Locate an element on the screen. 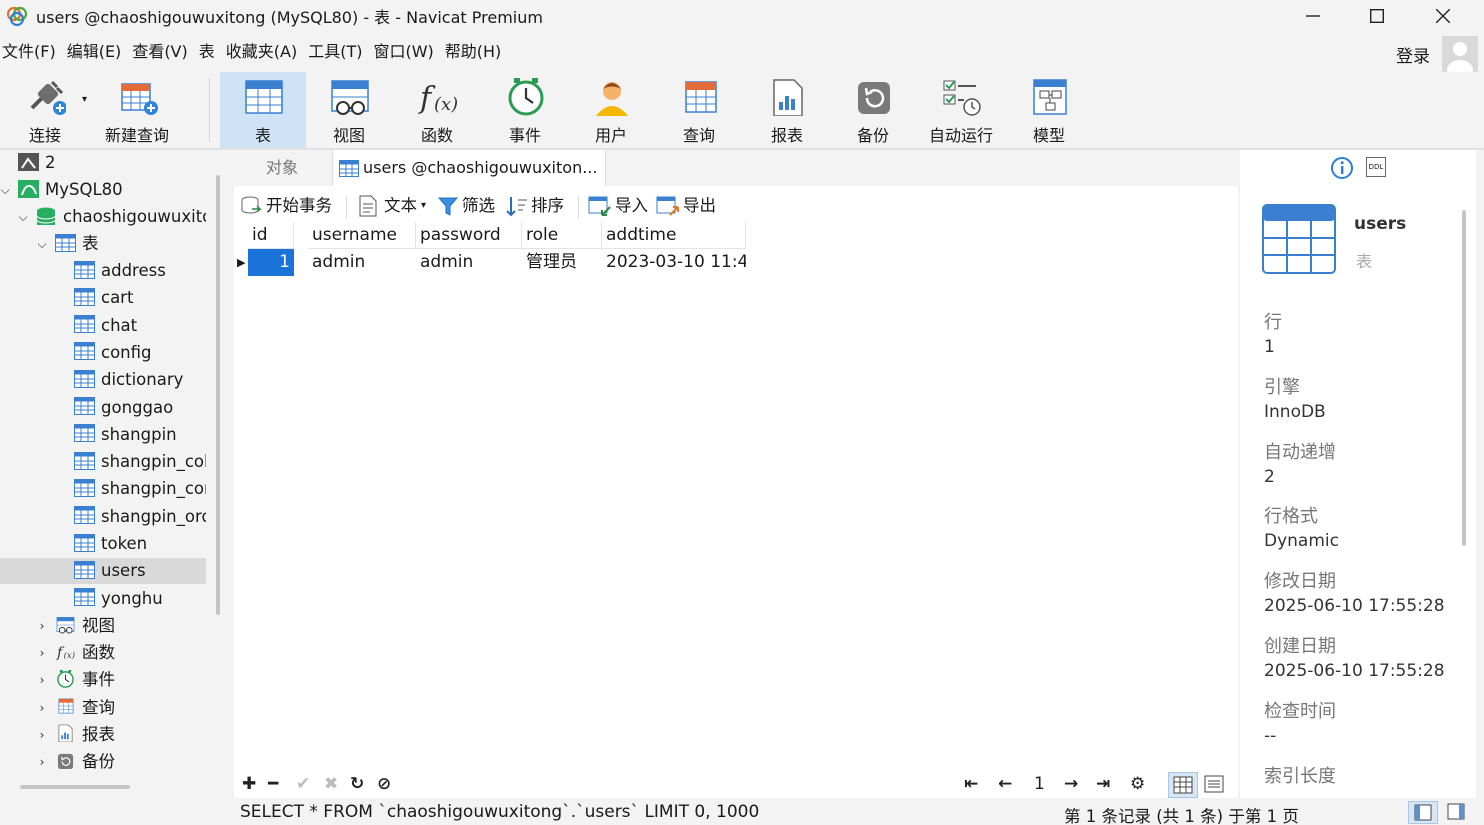 Image resolution: width=1484 pixels, height=825 pixels. tree-table-users: users is located at coordinates (103, 571).